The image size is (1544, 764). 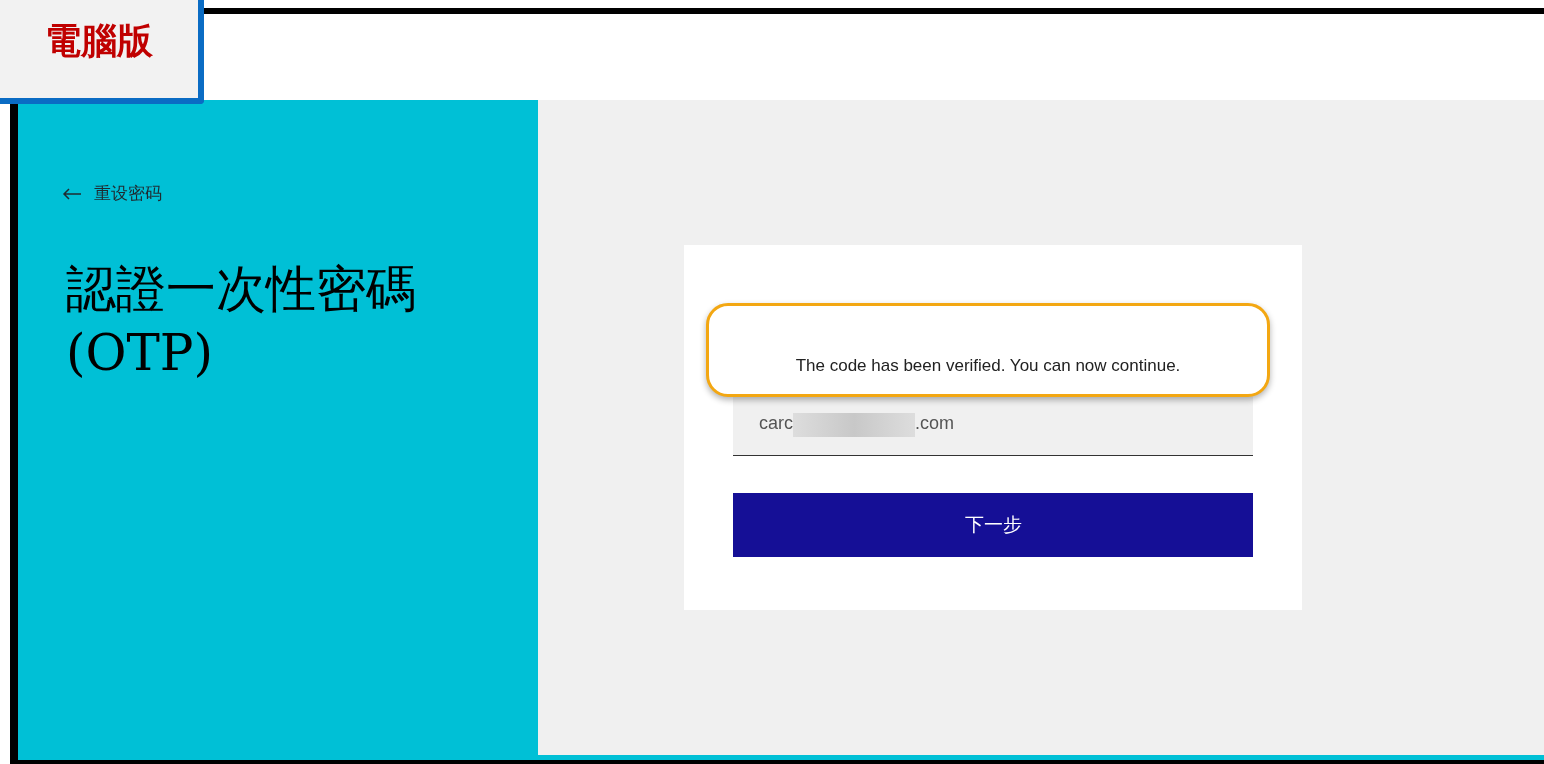 What do you see at coordinates (300, 193) in the screenshot?
I see `back-link: 重设密码` at bounding box center [300, 193].